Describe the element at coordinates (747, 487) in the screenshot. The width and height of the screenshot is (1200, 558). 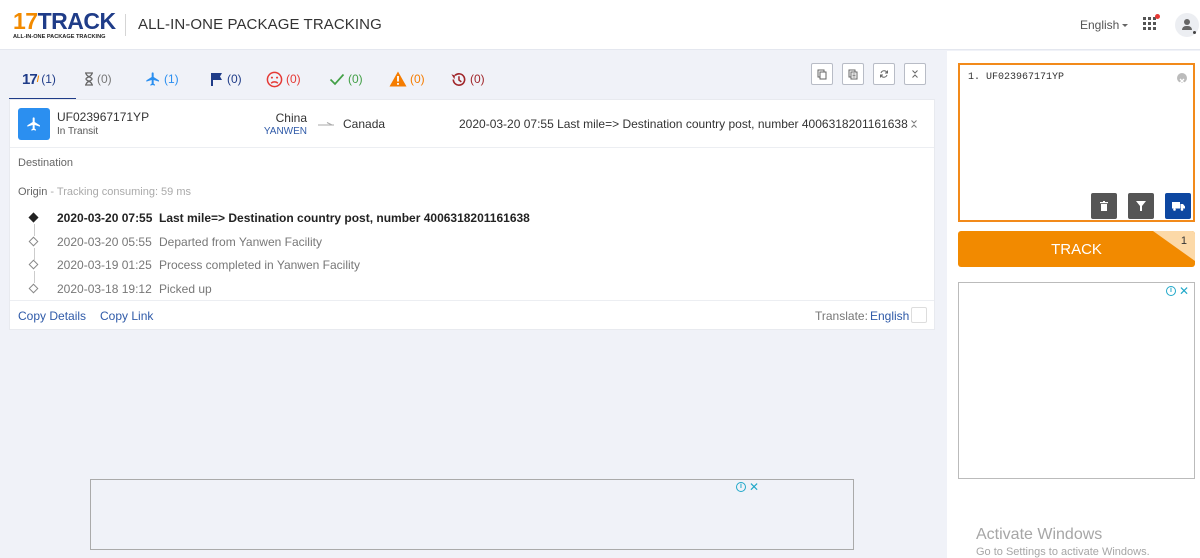
I see `ad-controls: i ✕` at that location.